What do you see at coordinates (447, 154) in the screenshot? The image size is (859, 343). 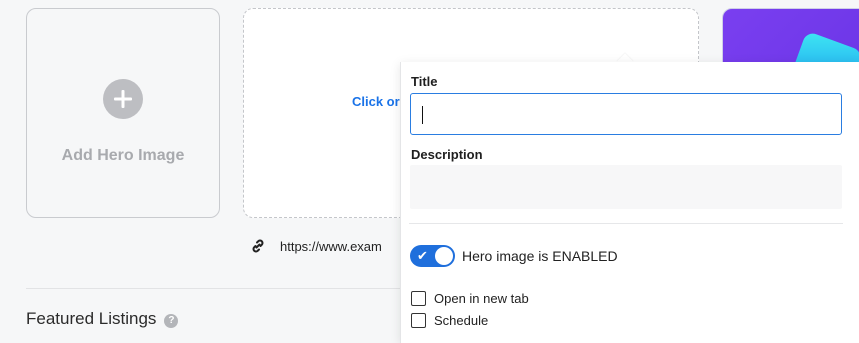 I see `description-label: Description` at bounding box center [447, 154].